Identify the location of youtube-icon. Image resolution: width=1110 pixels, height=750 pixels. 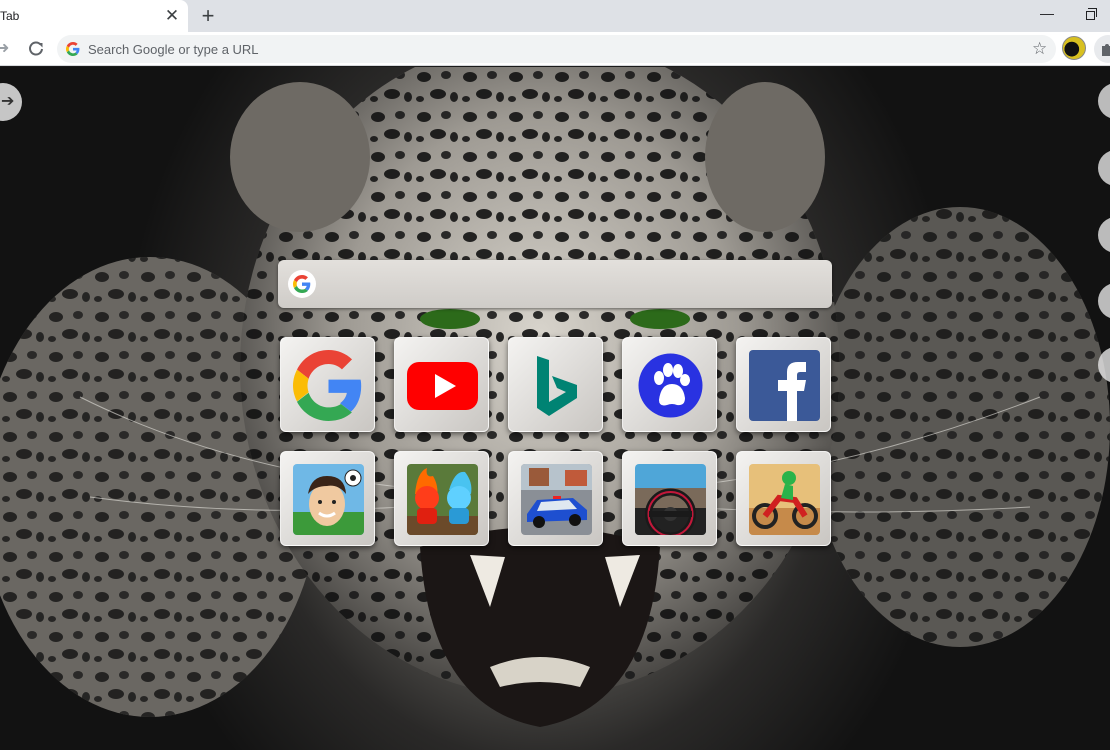
(442, 385).